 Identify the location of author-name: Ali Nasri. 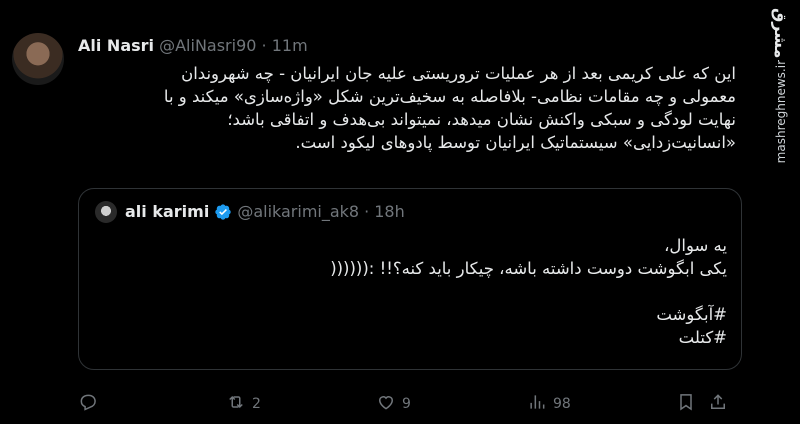
(116, 45).